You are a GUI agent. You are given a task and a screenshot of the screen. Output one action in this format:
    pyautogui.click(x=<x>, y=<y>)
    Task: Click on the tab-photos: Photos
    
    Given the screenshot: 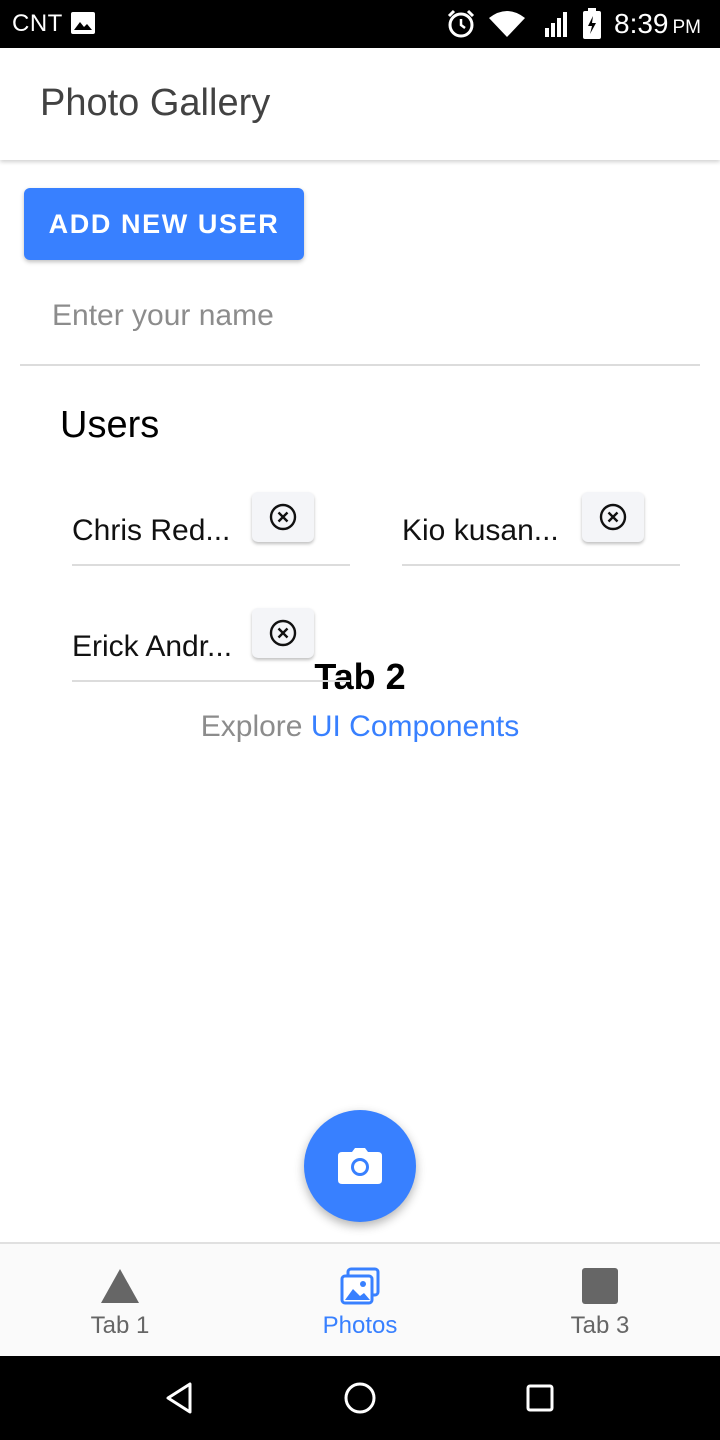 What is the action you would take?
    pyautogui.click(x=360, y=1300)
    